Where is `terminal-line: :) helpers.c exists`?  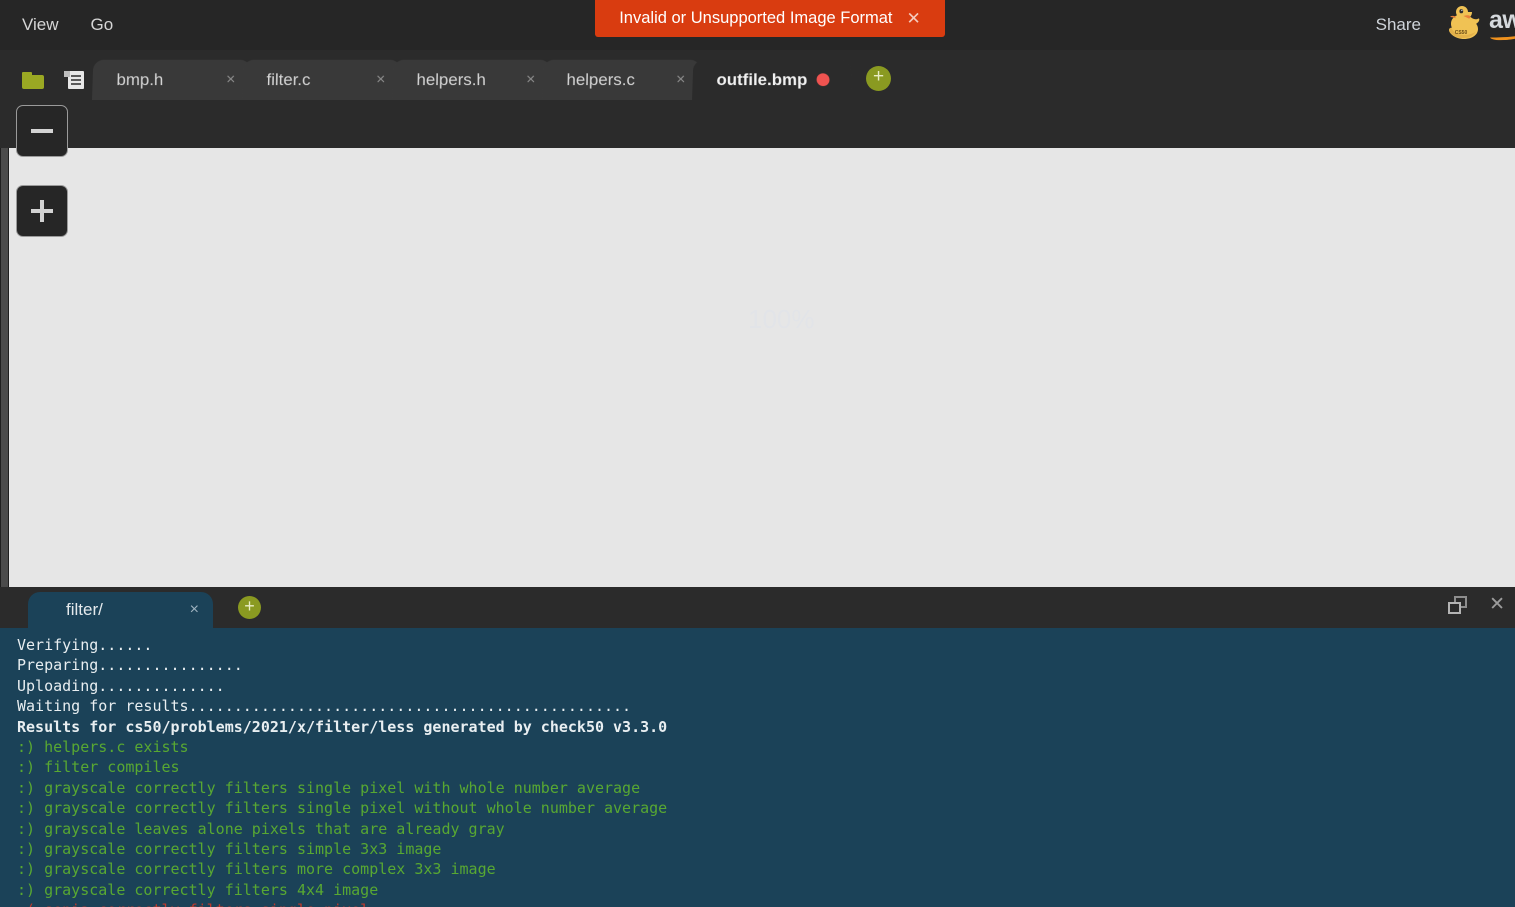
terminal-line: :) helpers.c exists is located at coordinates (103, 747).